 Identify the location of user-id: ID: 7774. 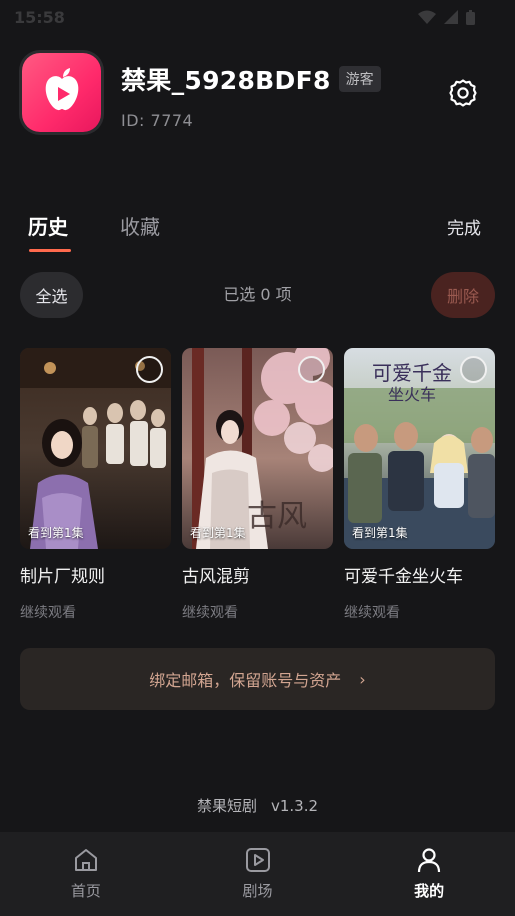
(157, 120).